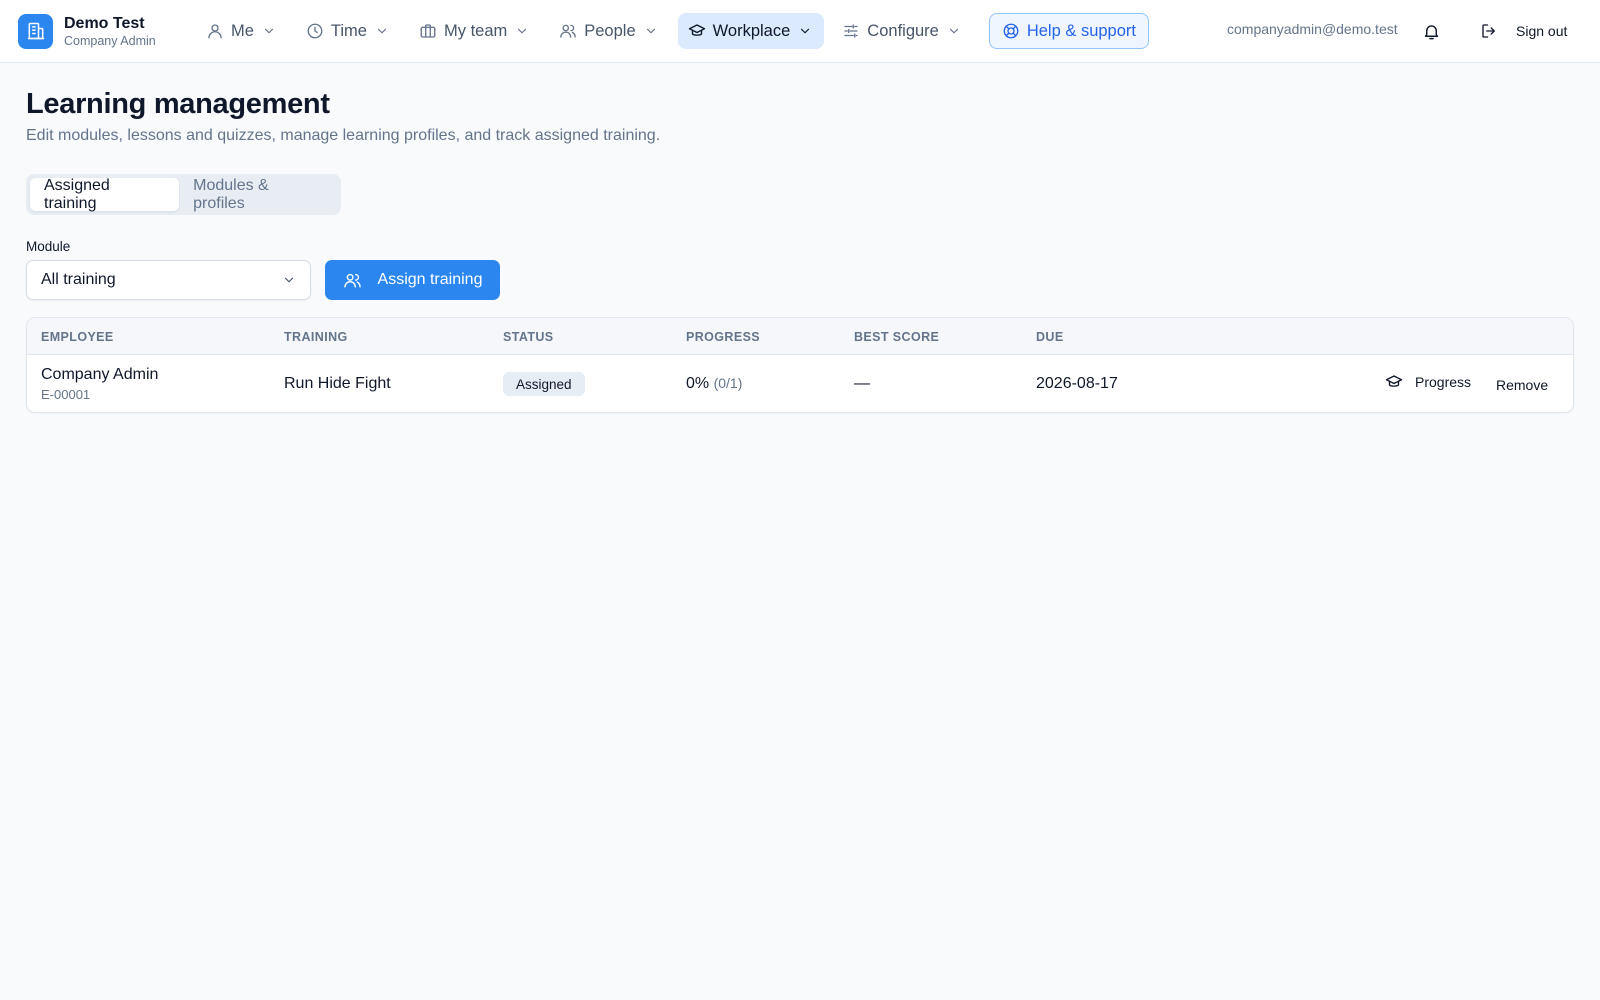  I want to click on nav-workplace: Workplace, so click(751, 31).